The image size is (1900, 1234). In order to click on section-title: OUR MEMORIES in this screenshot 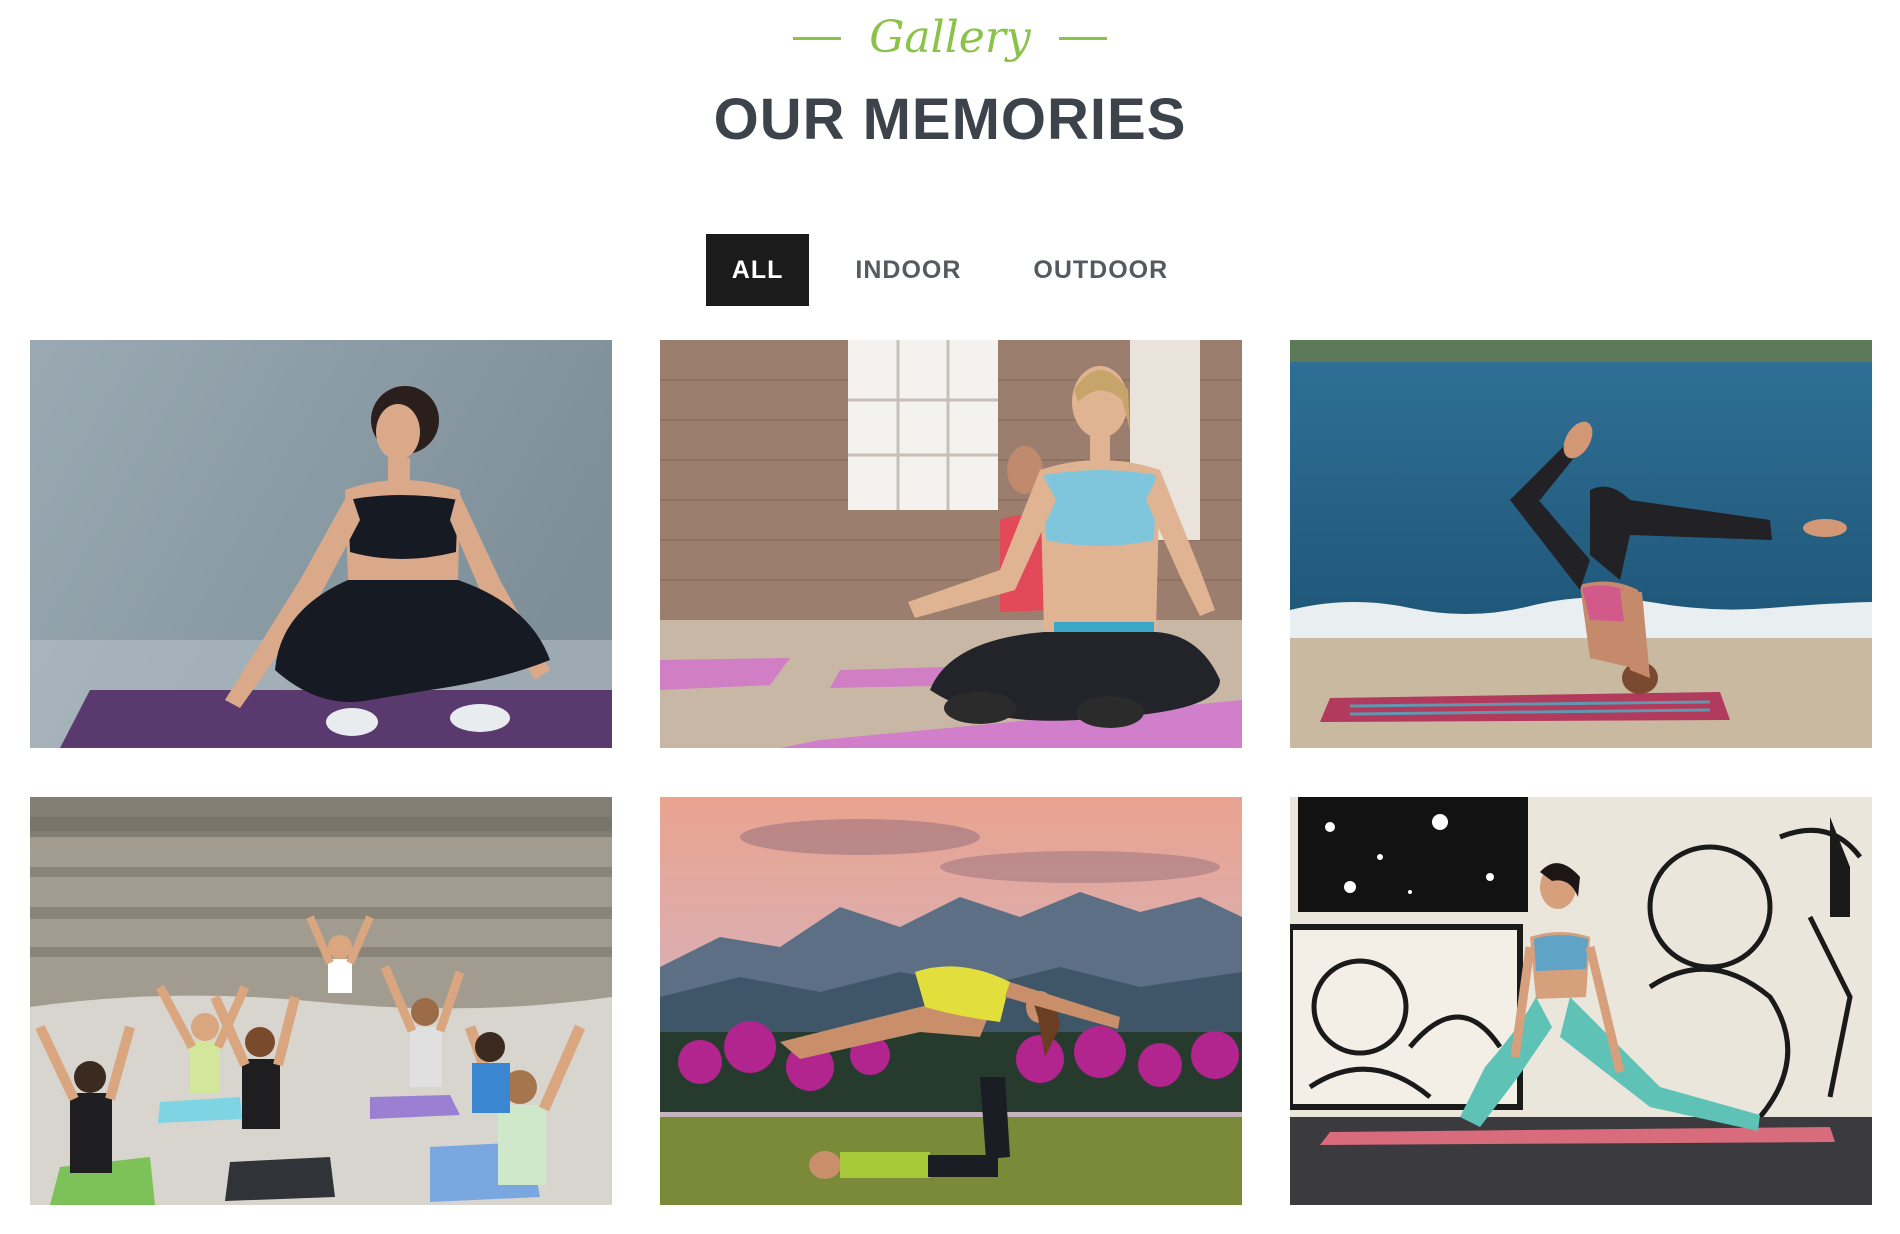, I will do `click(950, 119)`.